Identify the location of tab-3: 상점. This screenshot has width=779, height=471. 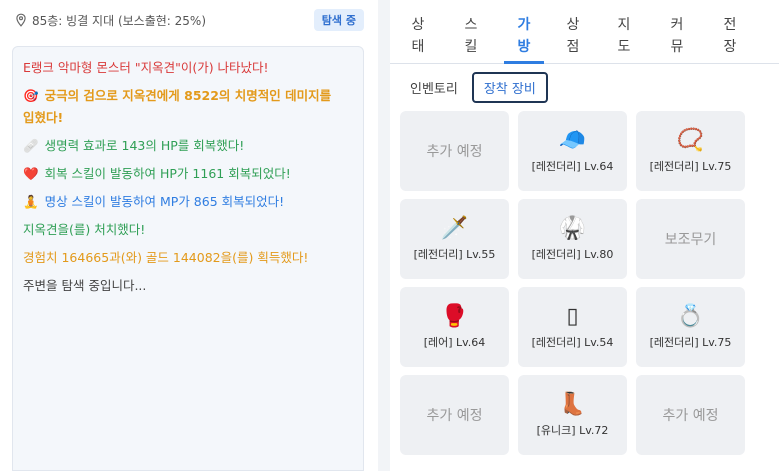
(573, 36).